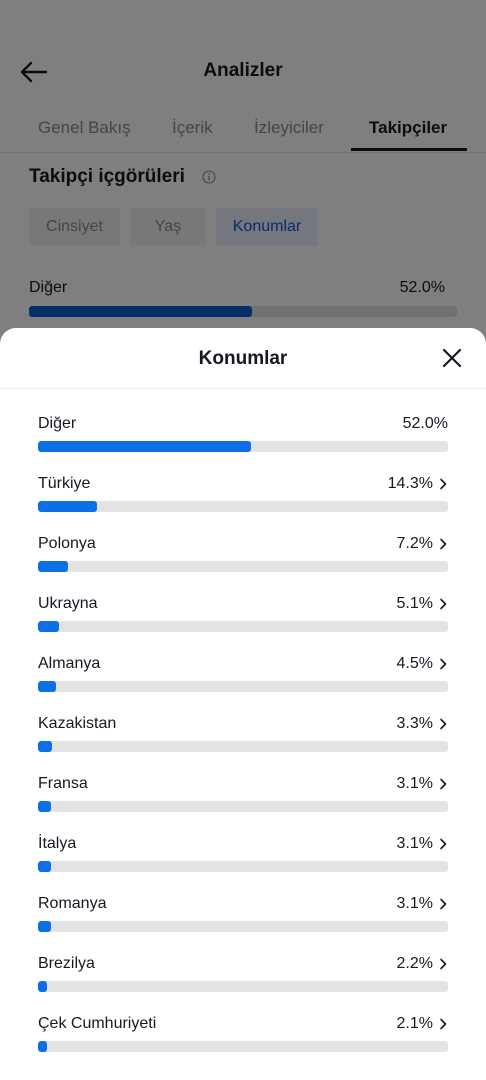 The height and width of the screenshot is (1080, 486). What do you see at coordinates (414, 543) in the screenshot?
I see `location-percent: 7.2%` at bounding box center [414, 543].